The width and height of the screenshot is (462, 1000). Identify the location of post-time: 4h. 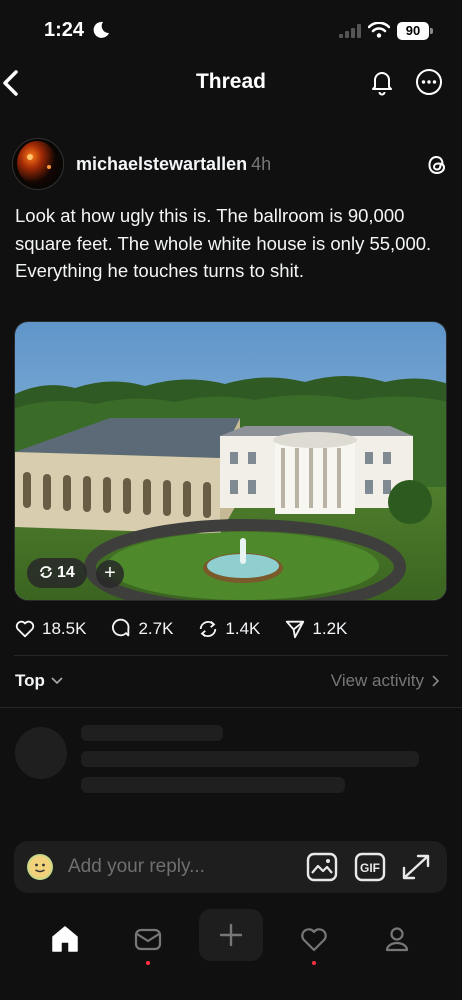
(261, 164).